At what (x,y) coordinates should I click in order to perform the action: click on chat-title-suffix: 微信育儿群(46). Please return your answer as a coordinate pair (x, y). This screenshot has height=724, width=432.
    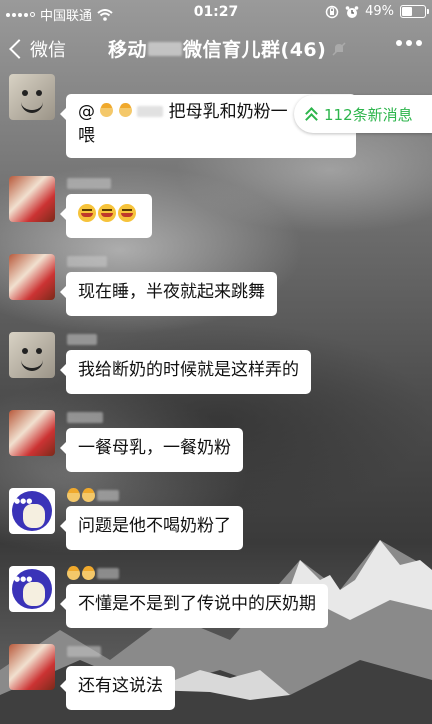
    Looking at the image, I should click on (255, 50).